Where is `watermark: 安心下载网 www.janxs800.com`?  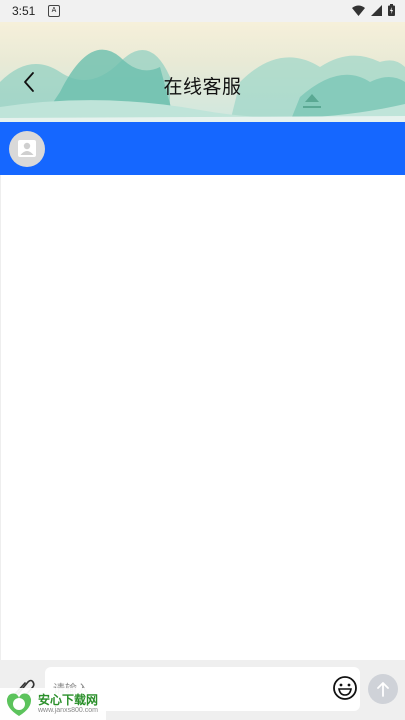
watermark: 安心下载网 www.janxs800.com is located at coordinates (53, 704).